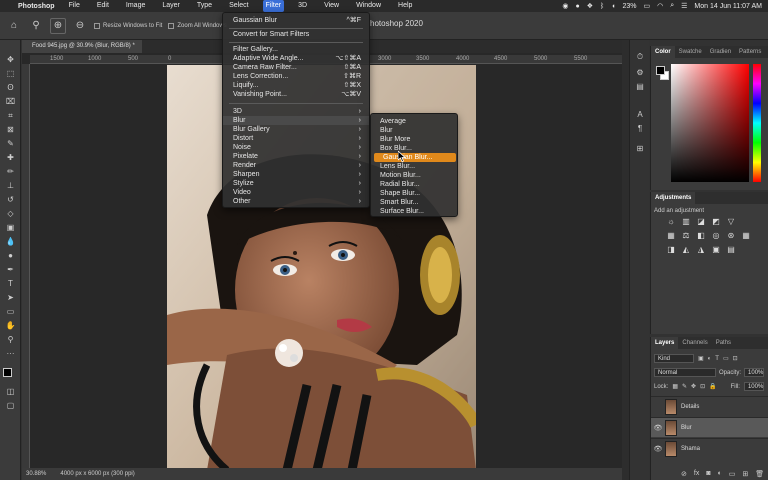  I want to click on rectangle-tool-icon: ▭, so click(10, 311).